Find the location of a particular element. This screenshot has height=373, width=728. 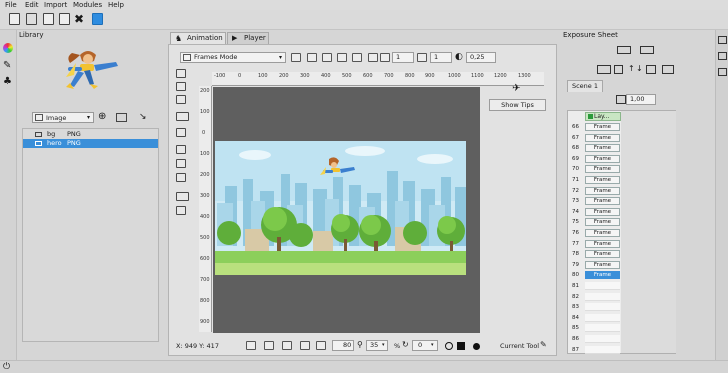

lock-frame-icon is located at coordinates (651, 69).